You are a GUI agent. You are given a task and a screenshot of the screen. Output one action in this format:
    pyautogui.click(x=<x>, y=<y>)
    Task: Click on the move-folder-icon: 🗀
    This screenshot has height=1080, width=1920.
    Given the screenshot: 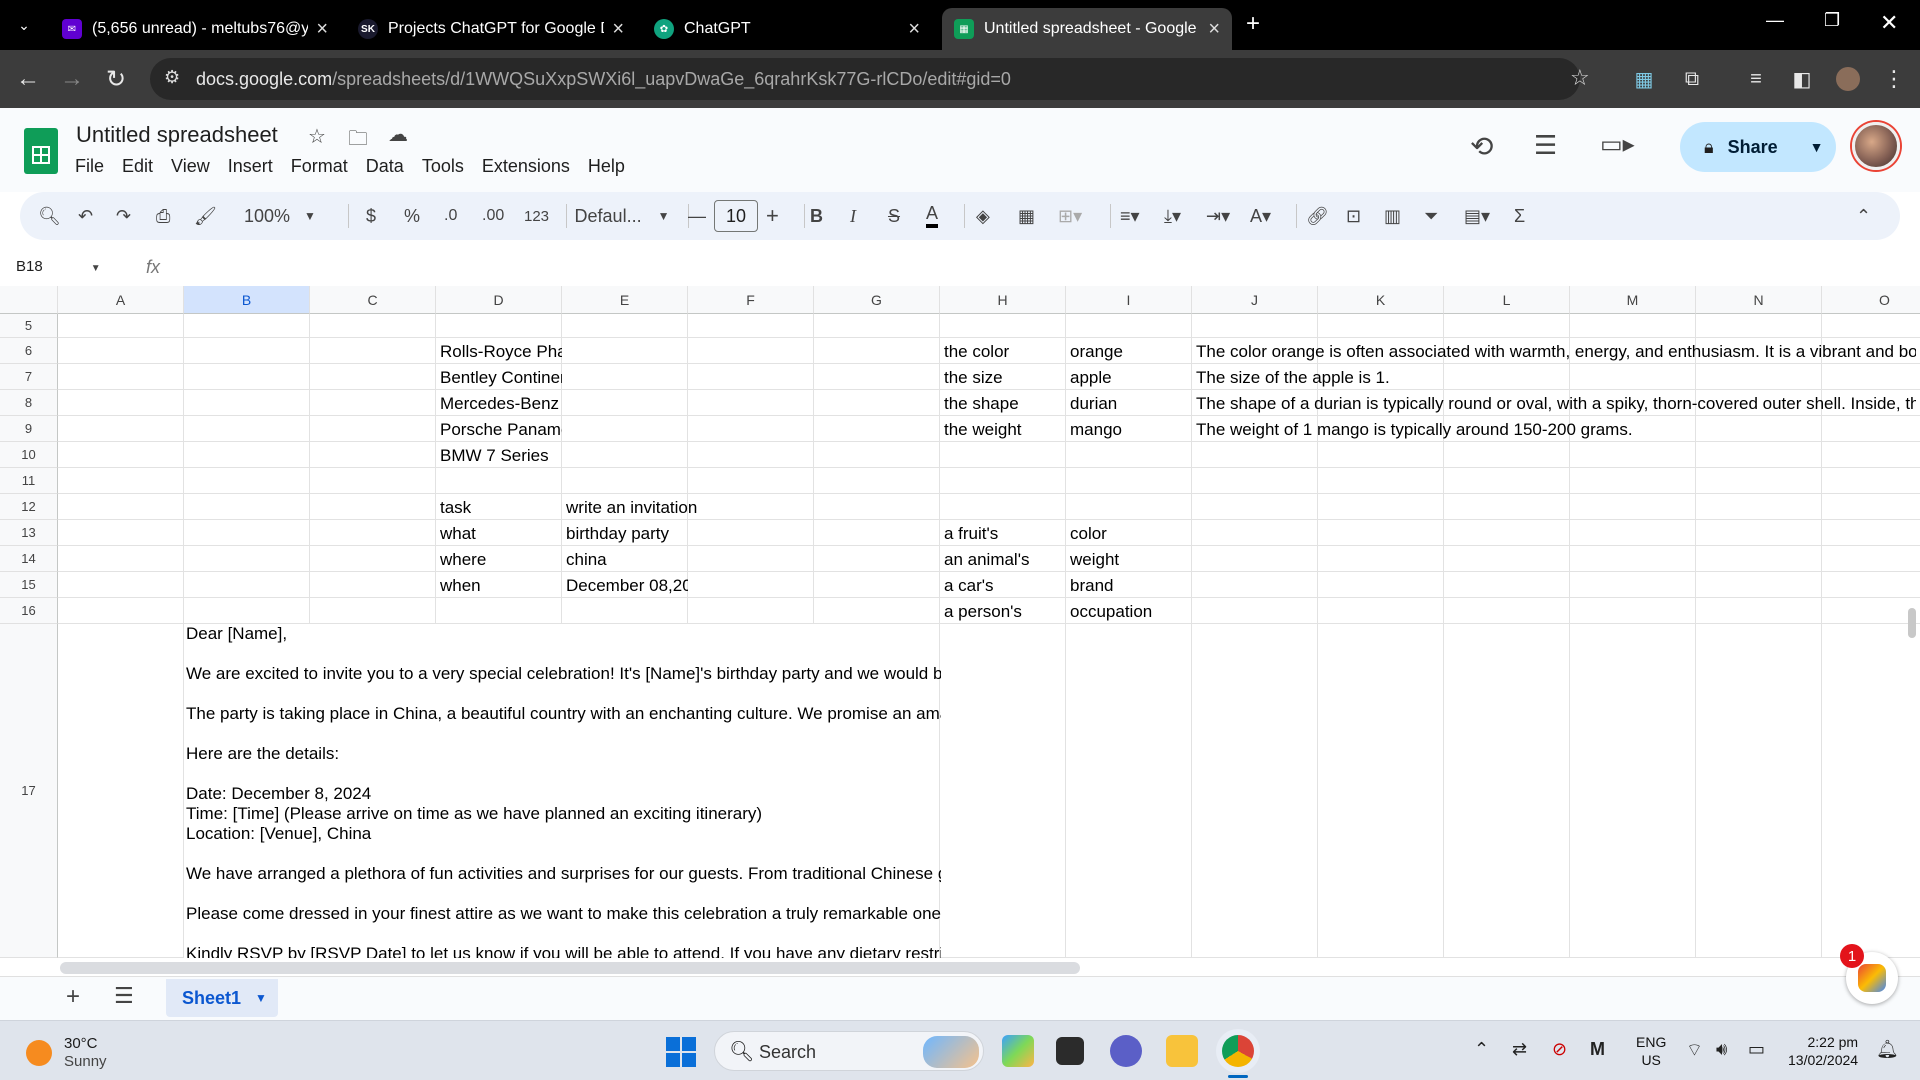 What is the action you would take?
    pyautogui.click(x=358, y=141)
    